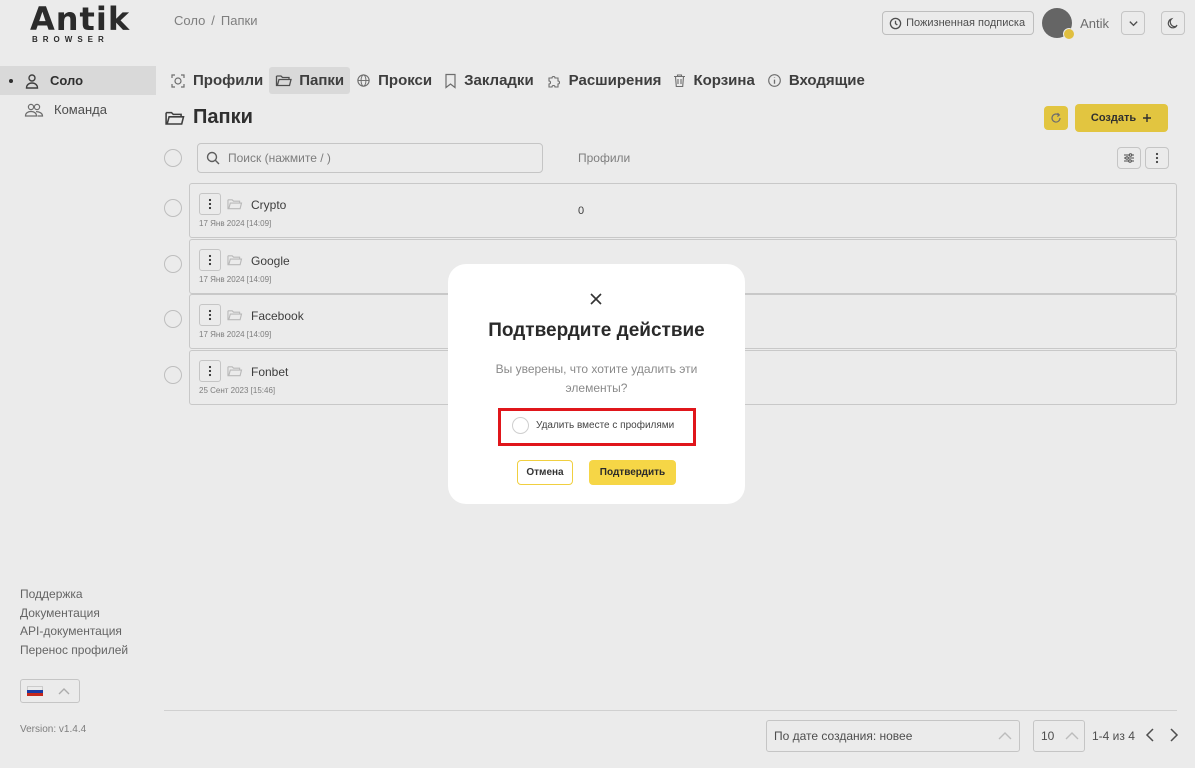  I want to click on delete-with-profiles-checkbox, so click(520, 425).